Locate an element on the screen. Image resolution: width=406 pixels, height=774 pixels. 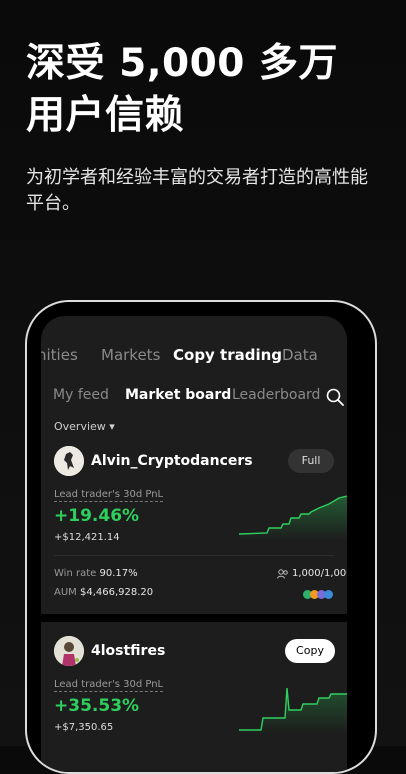
win-rate-value: 90.17% is located at coordinates (118, 573).